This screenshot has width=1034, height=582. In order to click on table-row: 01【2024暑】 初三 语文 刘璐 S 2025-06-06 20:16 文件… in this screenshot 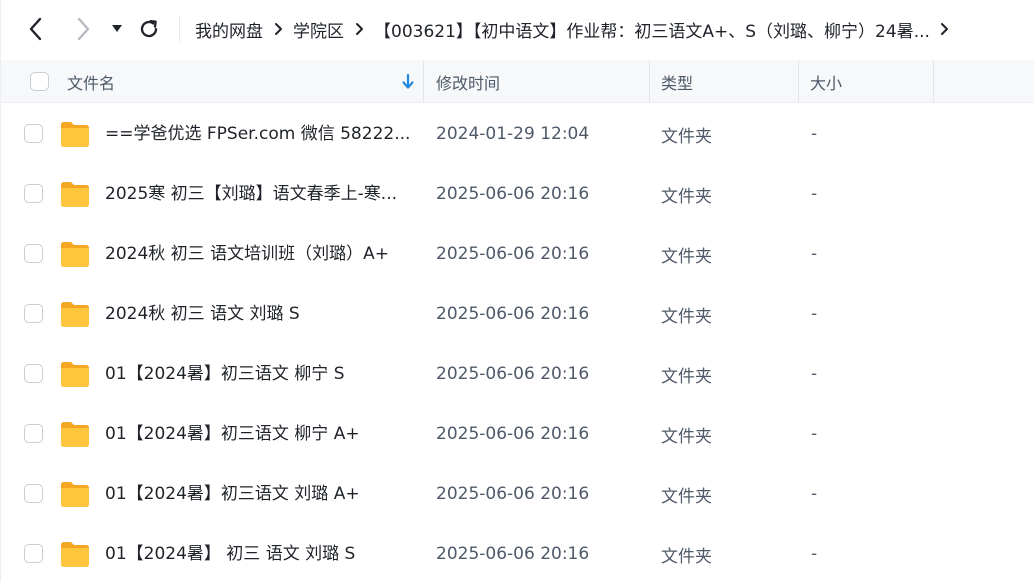, I will do `click(517, 553)`.